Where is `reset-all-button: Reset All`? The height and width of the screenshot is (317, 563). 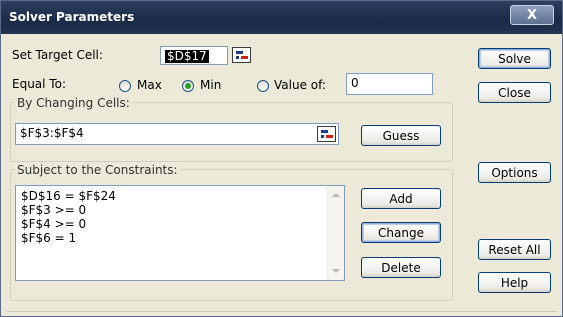 reset-all-button: Reset All is located at coordinates (514, 249).